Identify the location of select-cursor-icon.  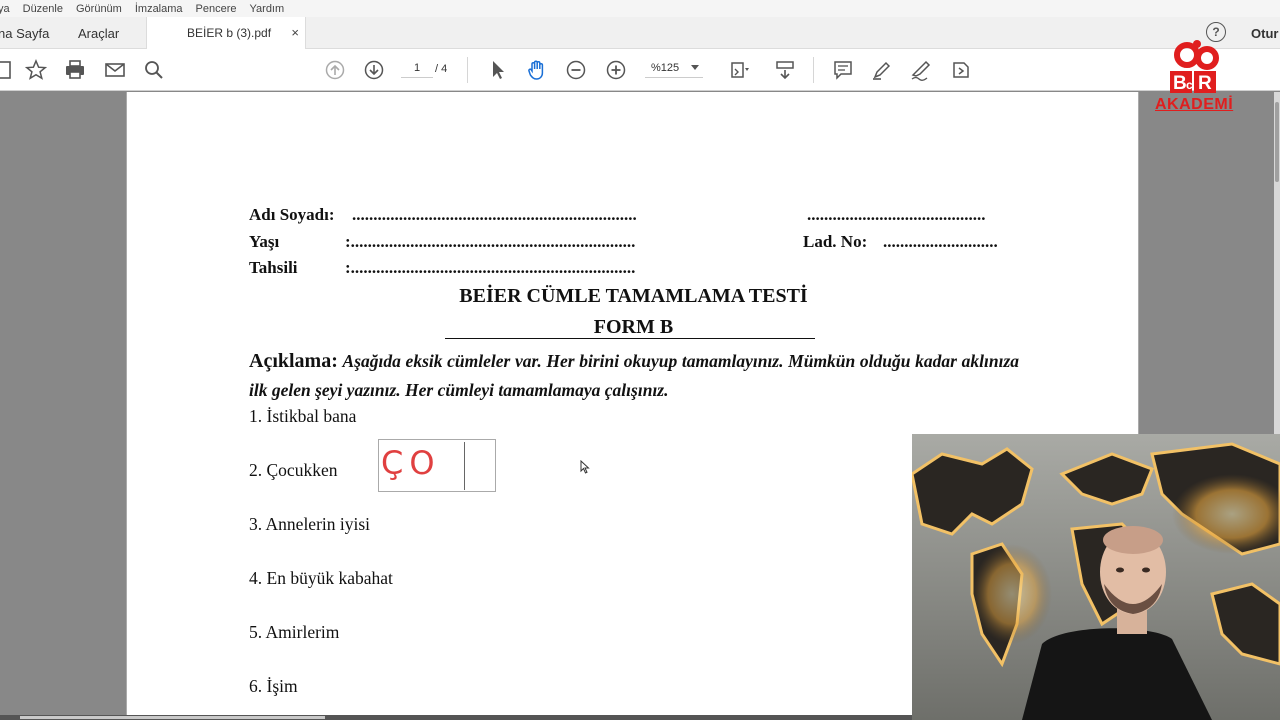
(498, 70).